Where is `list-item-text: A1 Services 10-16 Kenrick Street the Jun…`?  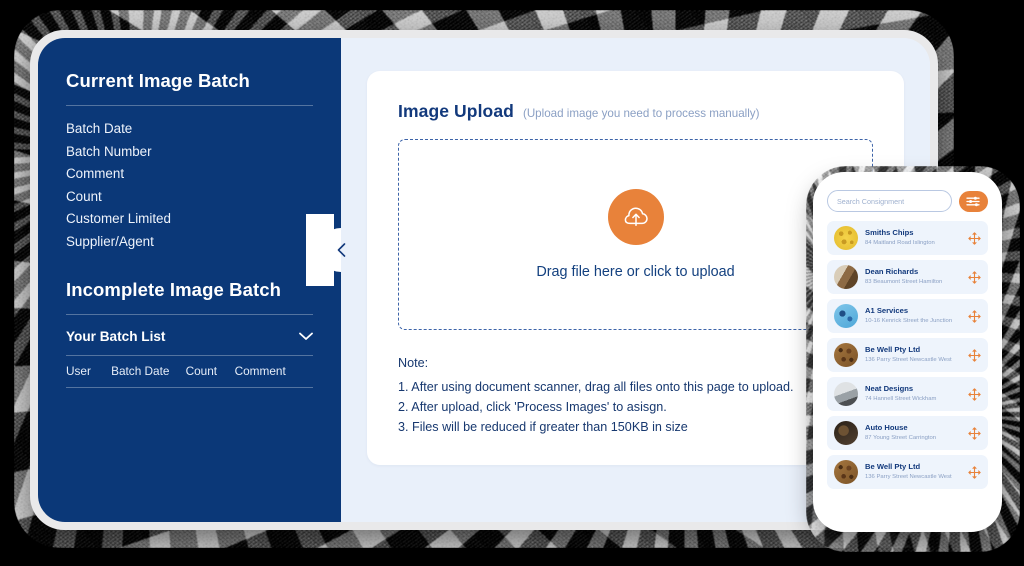 list-item-text: A1 Services 10-16 Kenrick Street the Jun… is located at coordinates (913, 316).